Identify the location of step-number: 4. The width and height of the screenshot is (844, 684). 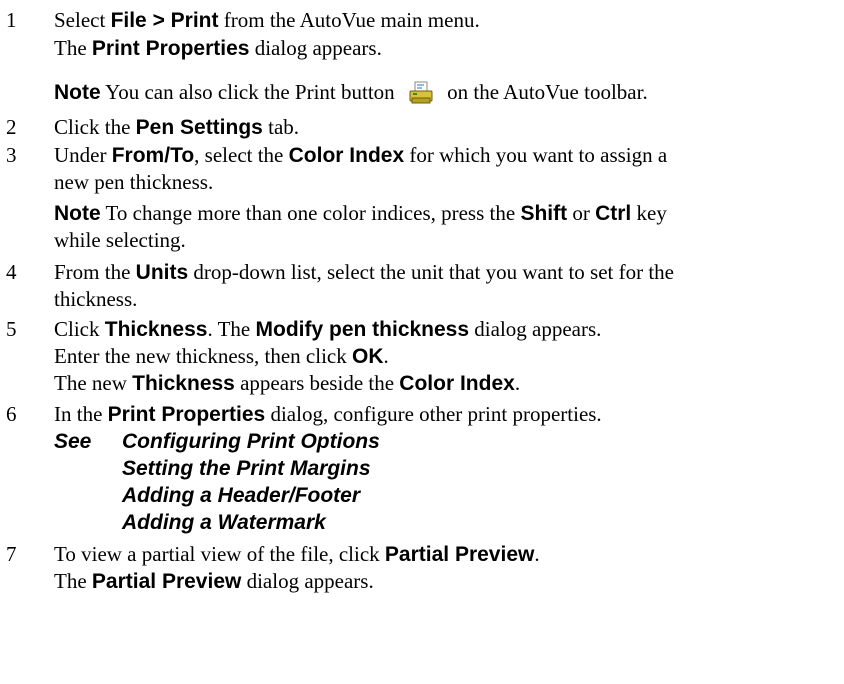
(11, 272).